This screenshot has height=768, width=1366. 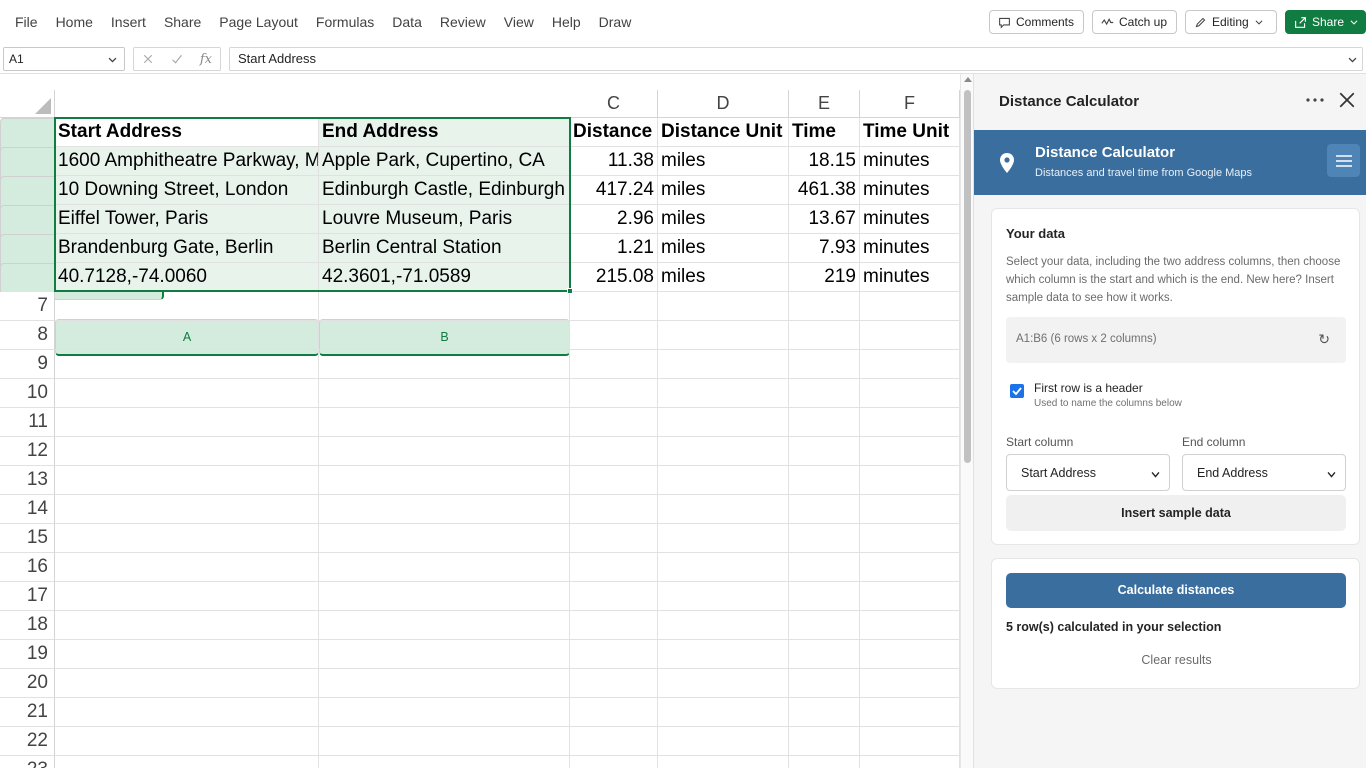 I want to click on header-row-checkbox, so click(x=1017, y=391).